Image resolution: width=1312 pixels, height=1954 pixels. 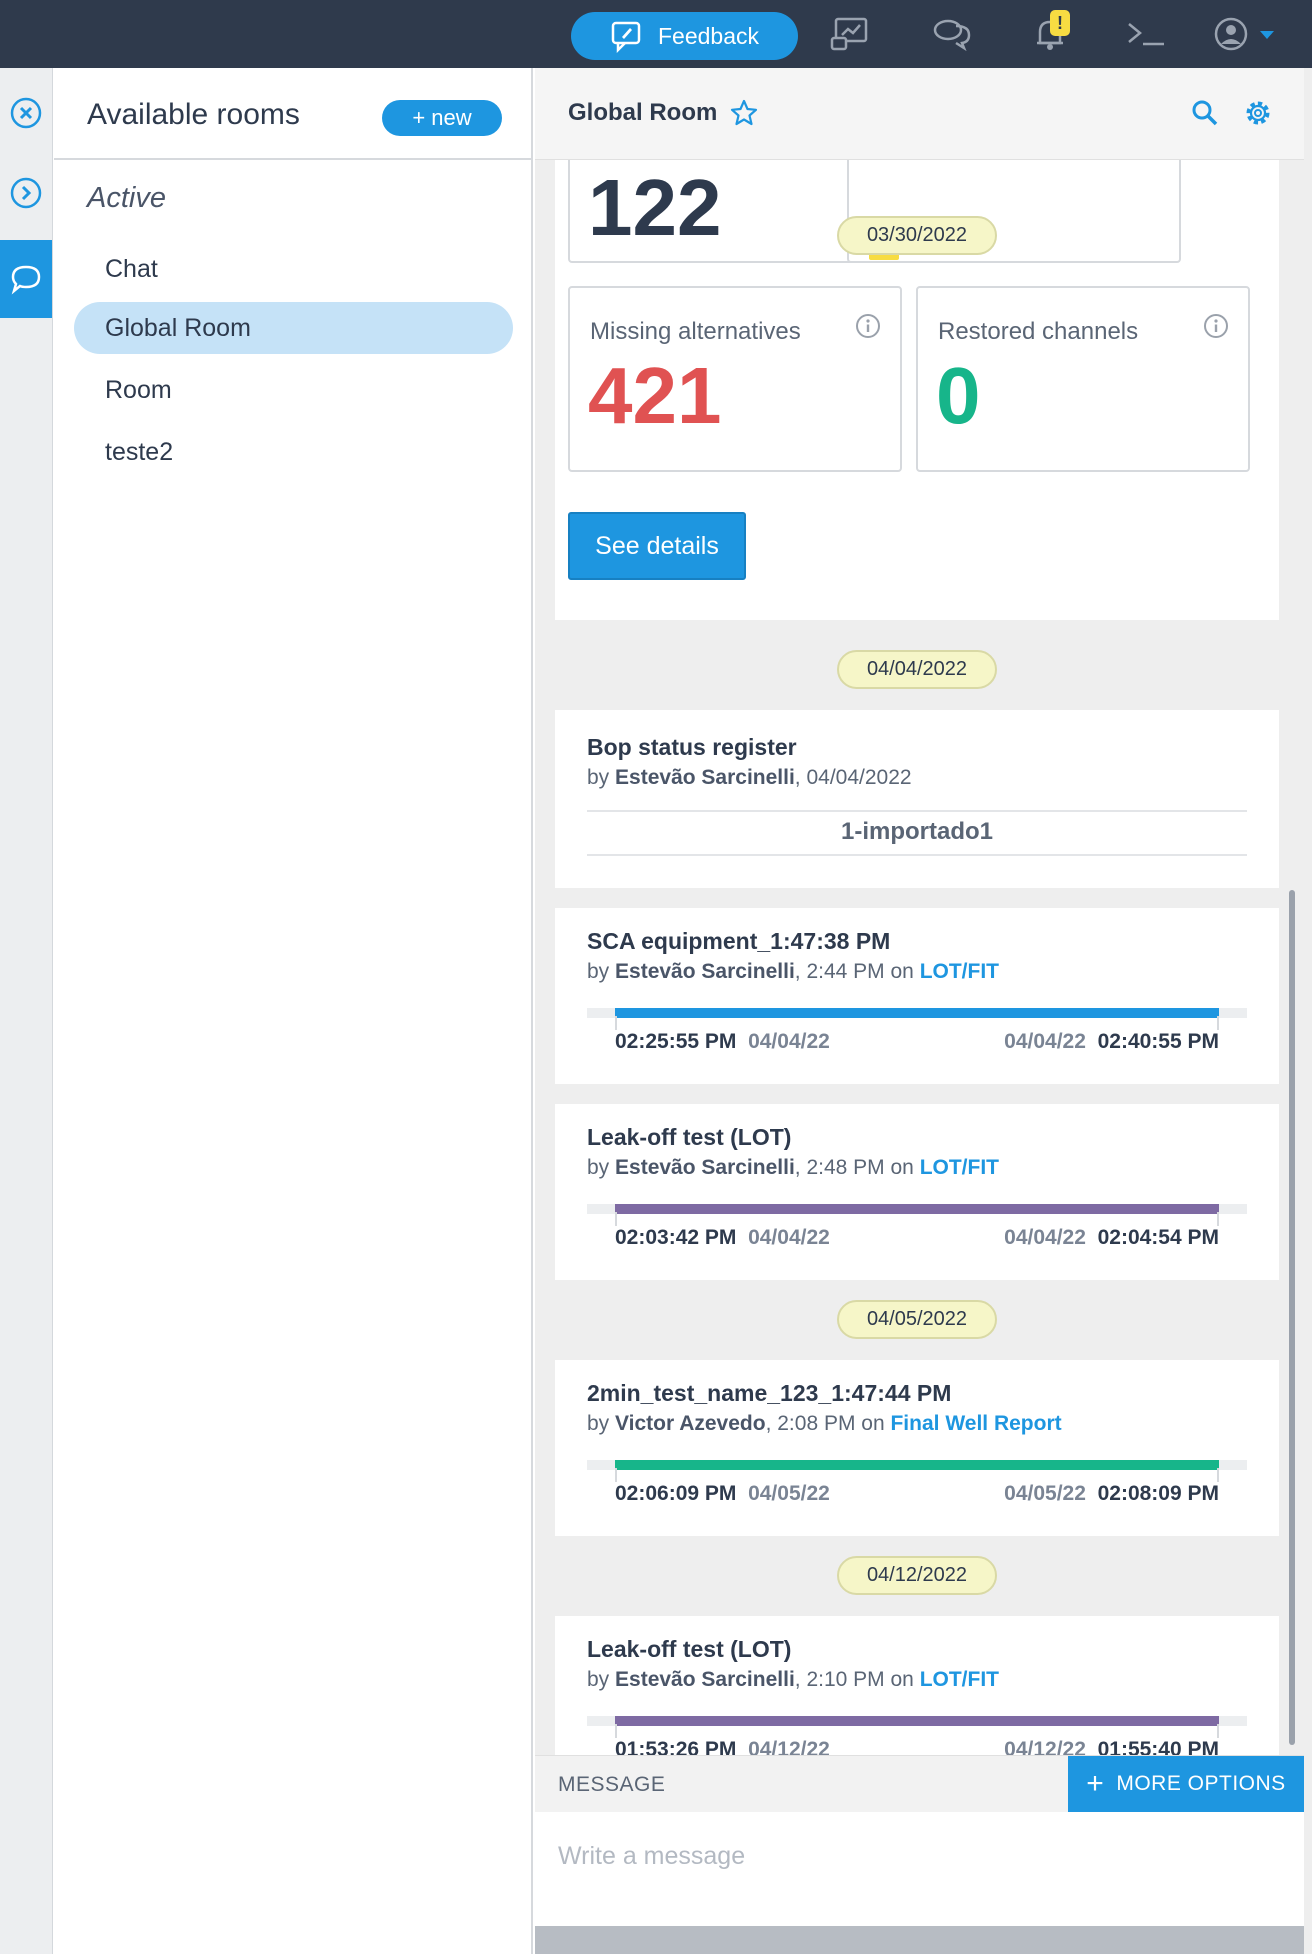 I want to click on message-label: MESSAGE, so click(x=612, y=1784).